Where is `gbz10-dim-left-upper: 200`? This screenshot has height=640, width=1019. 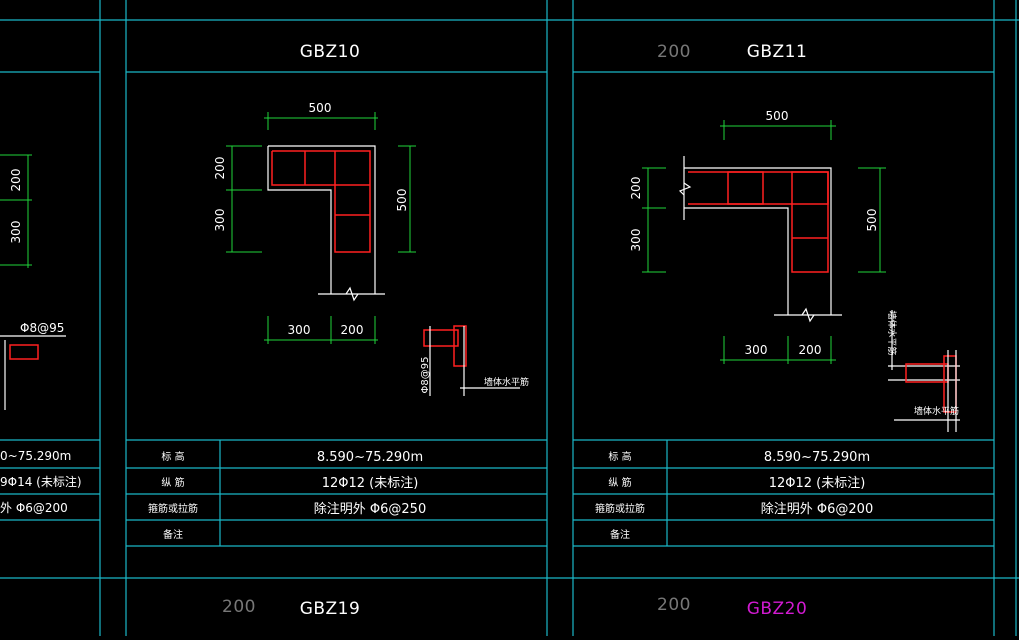 gbz10-dim-left-upper: 200 is located at coordinates (220, 168).